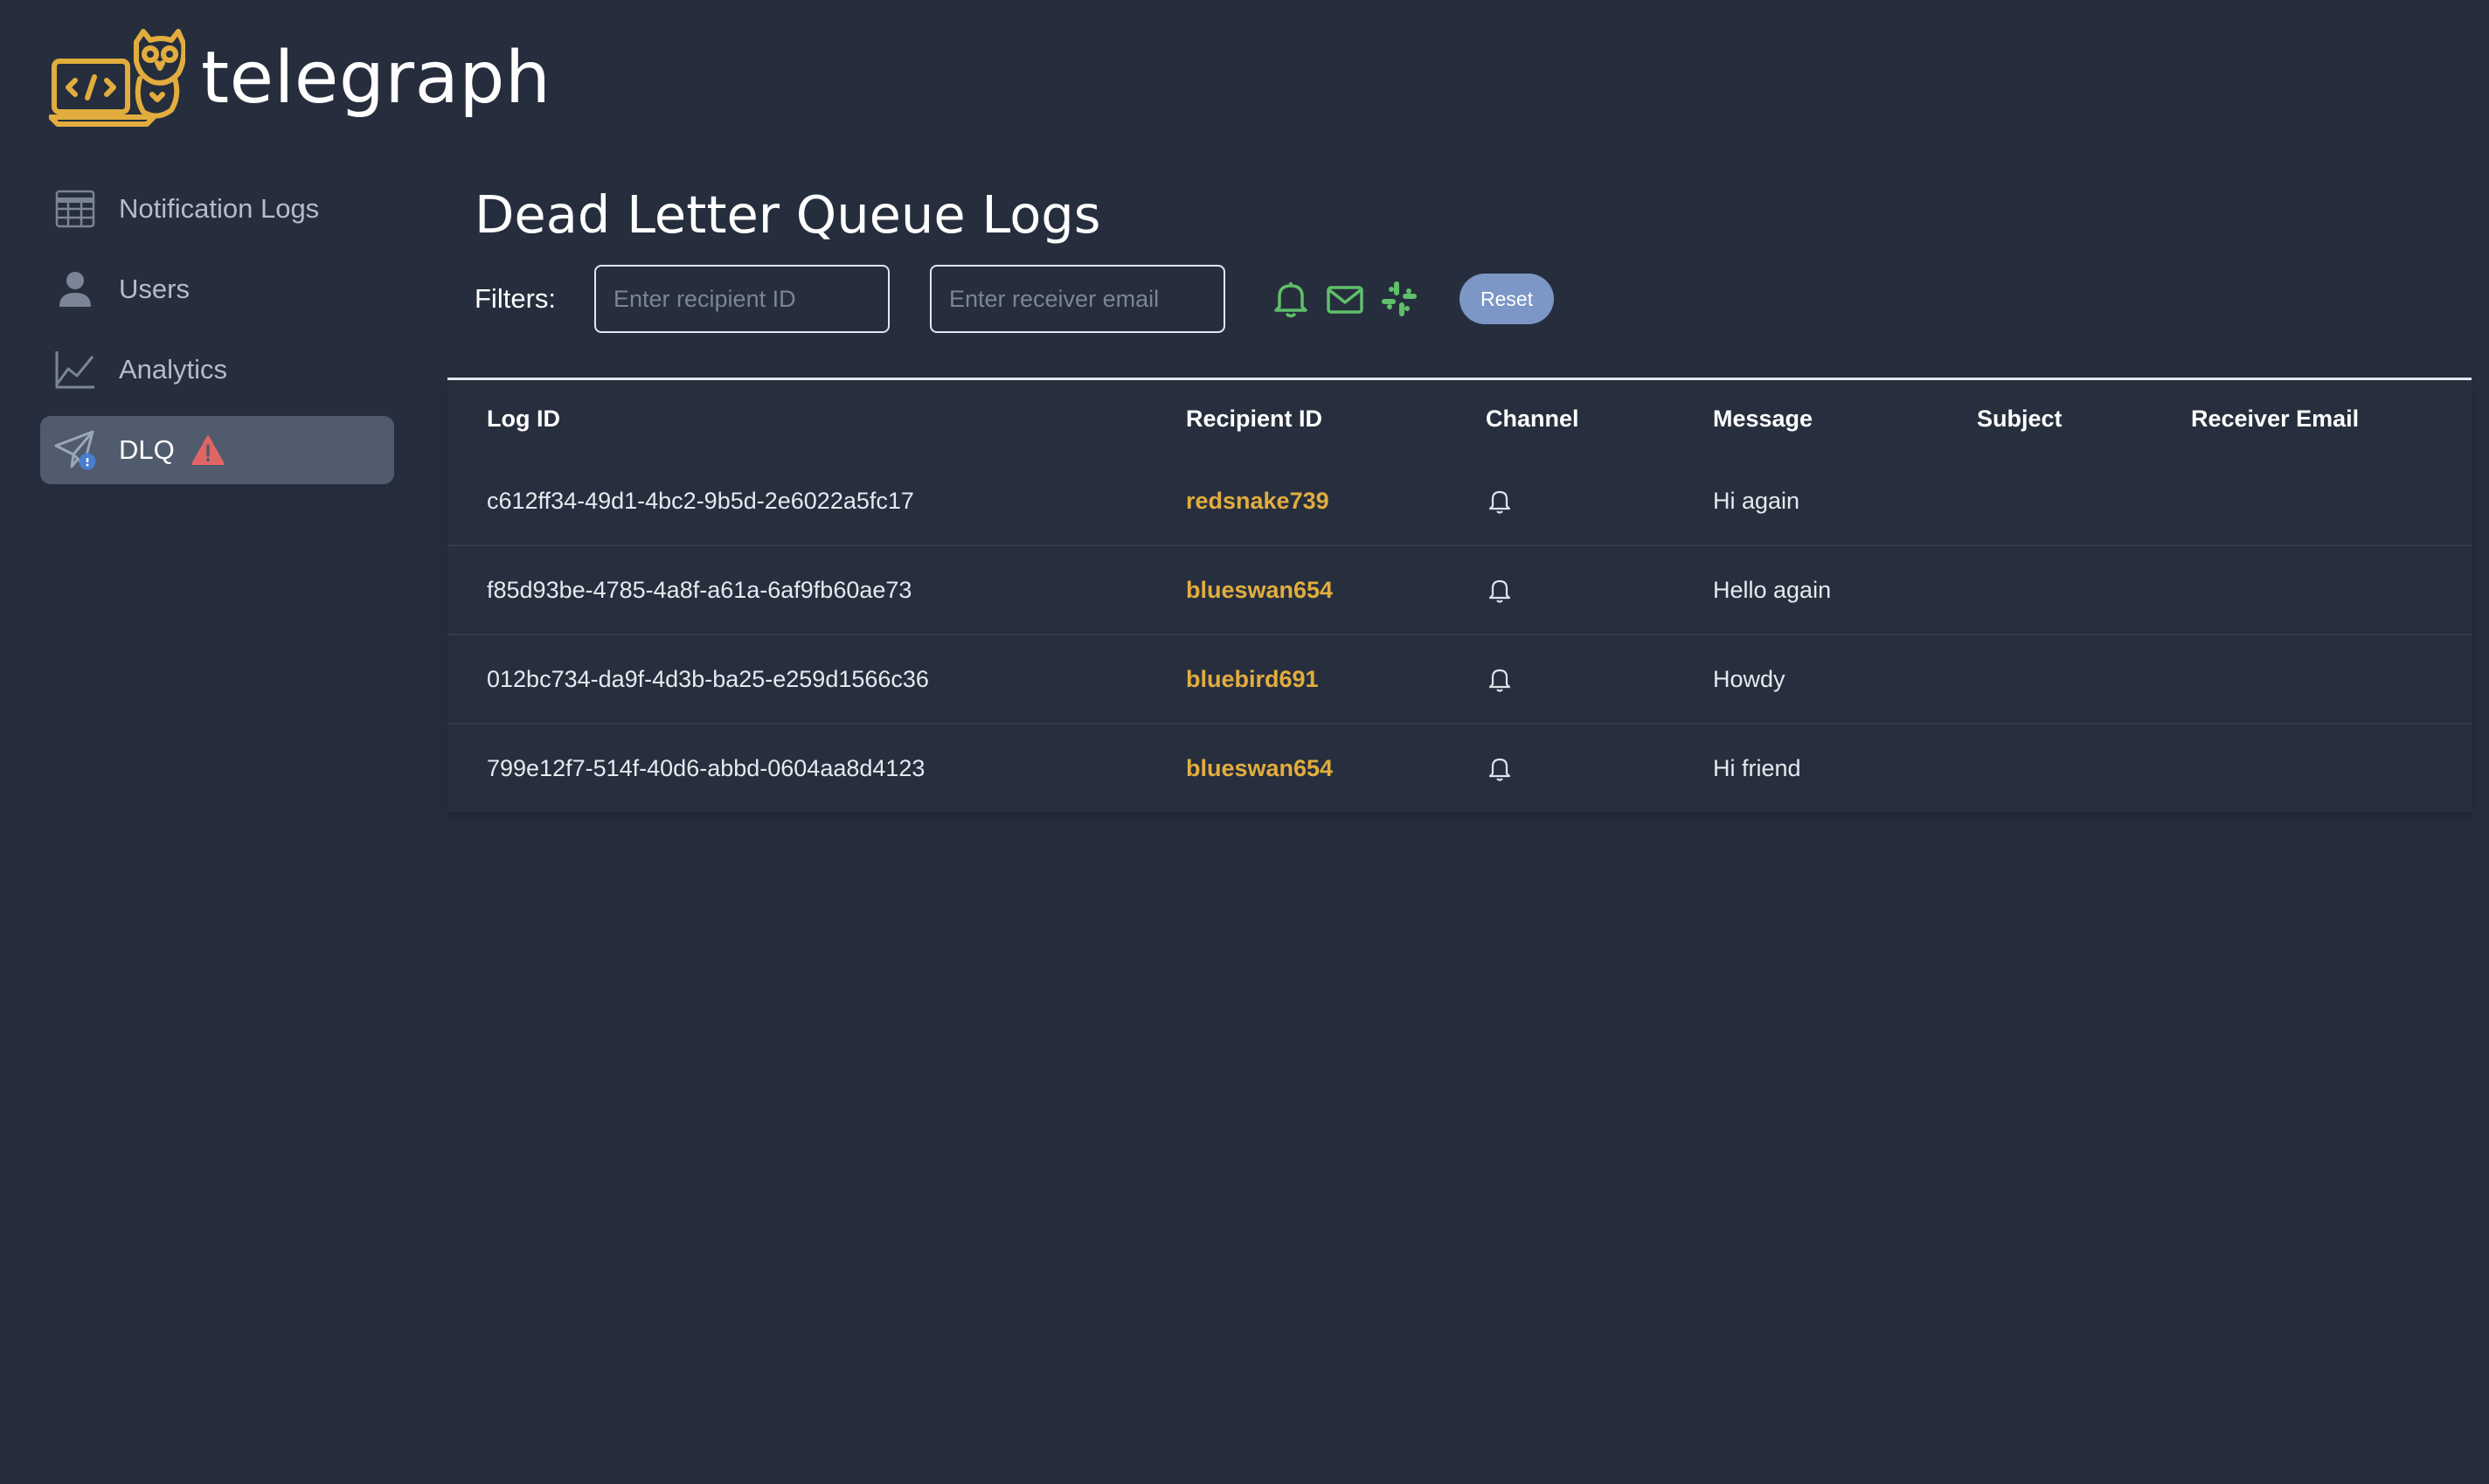 The height and width of the screenshot is (1484, 2489). What do you see at coordinates (1806, 501) in the screenshot?
I see `cell-message: Hi again` at bounding box center [1806, 501].